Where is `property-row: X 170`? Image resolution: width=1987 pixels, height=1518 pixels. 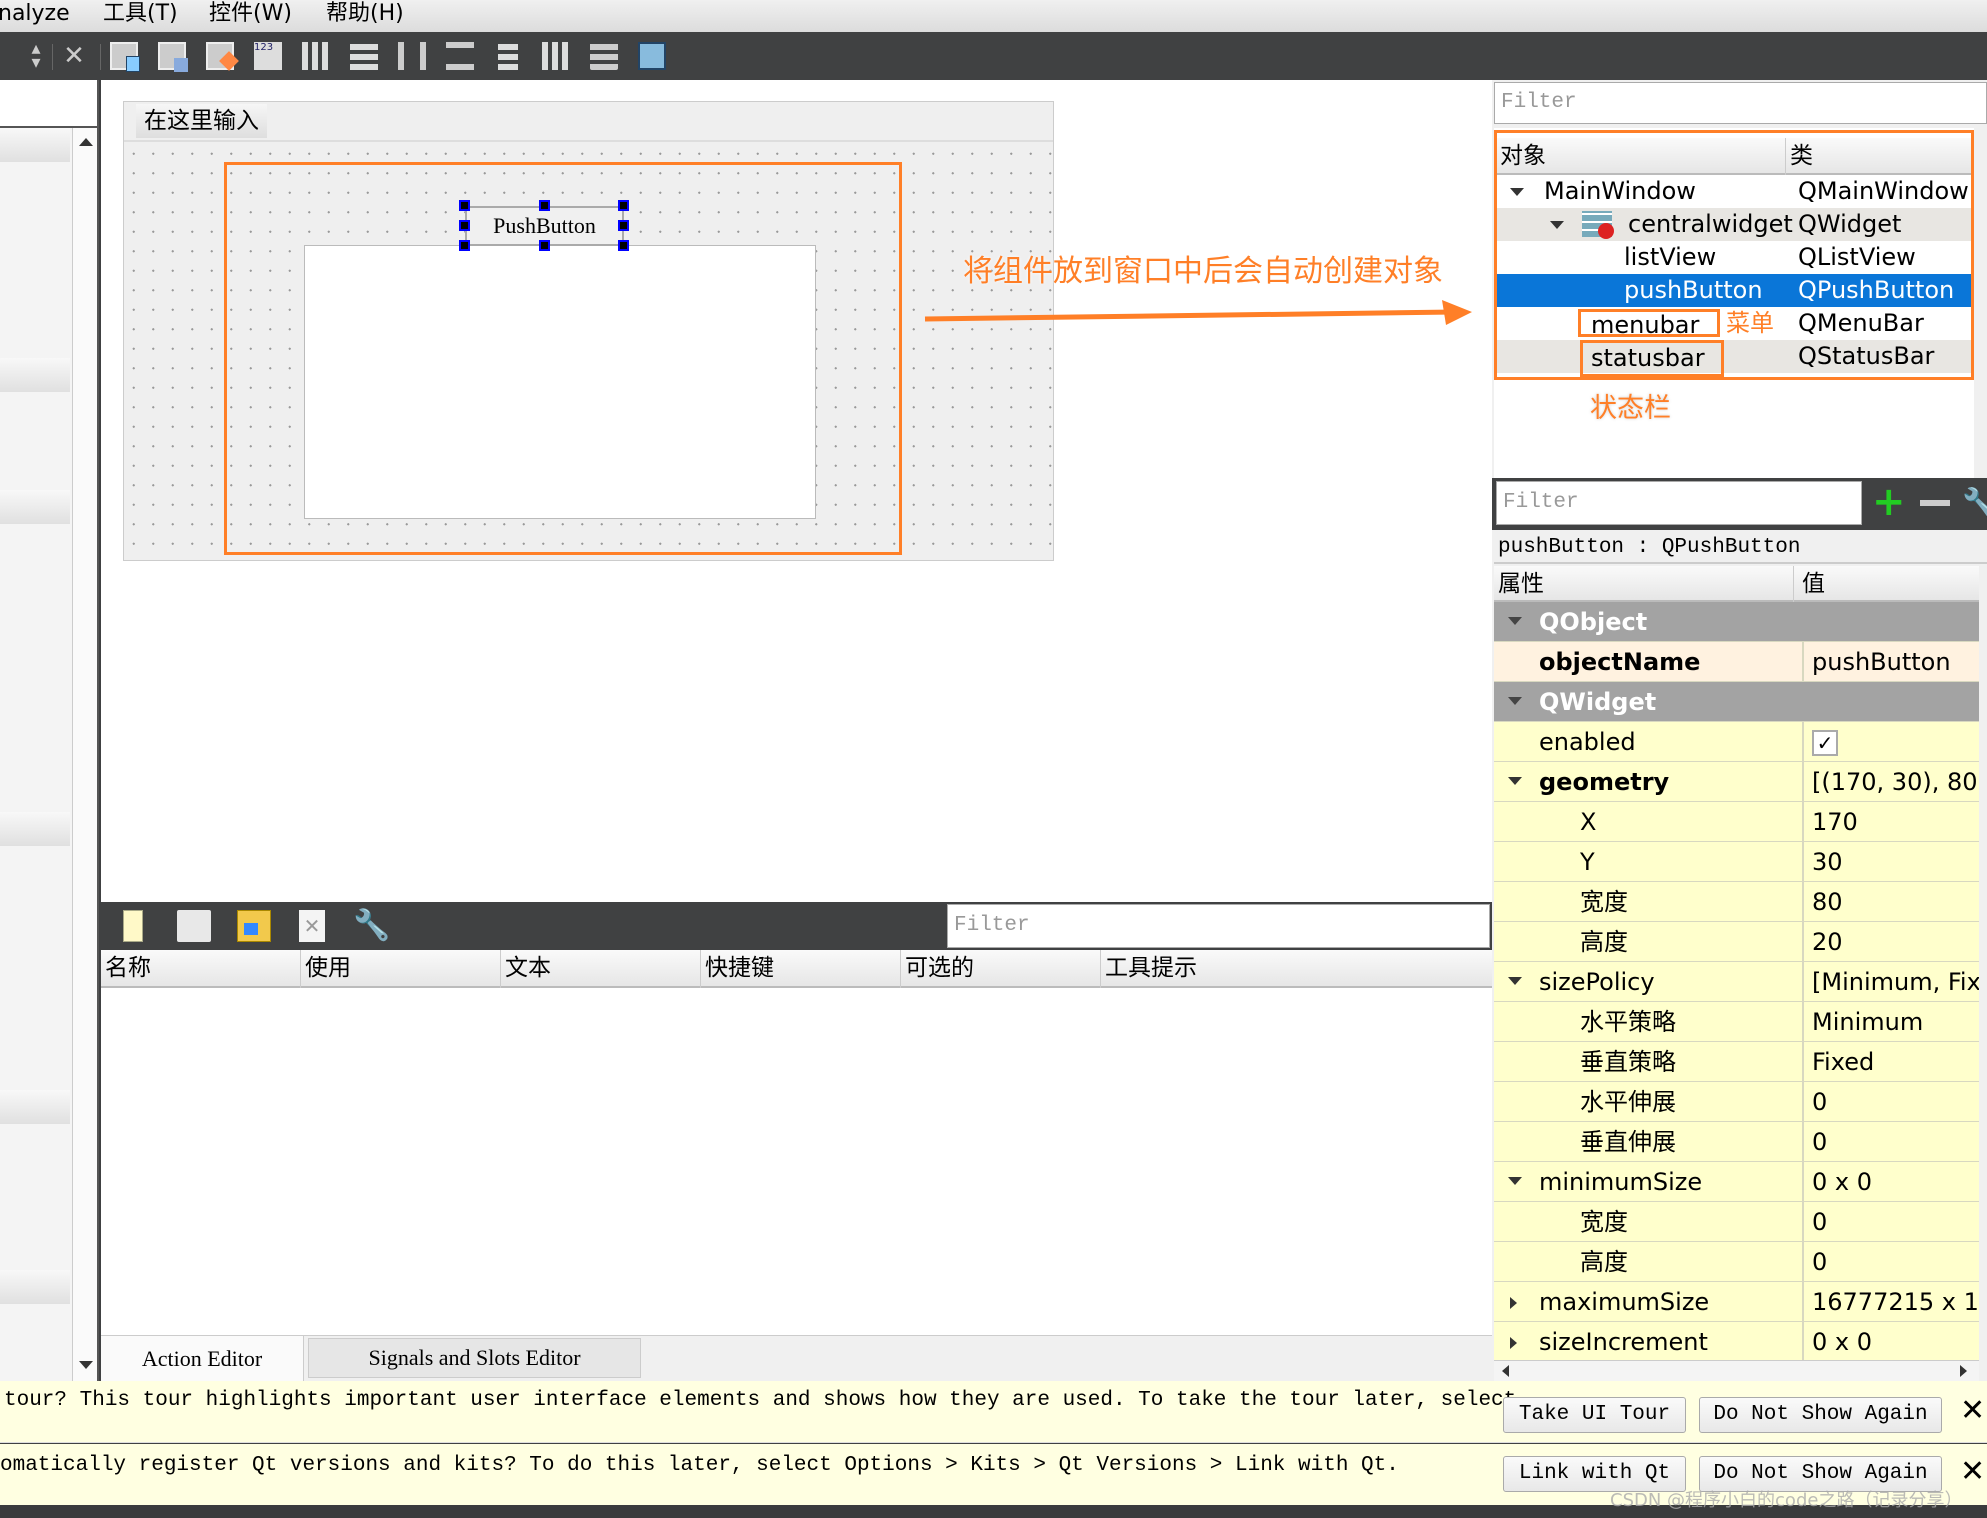
property-row: X 170 is located at coordinates (1736, 822).